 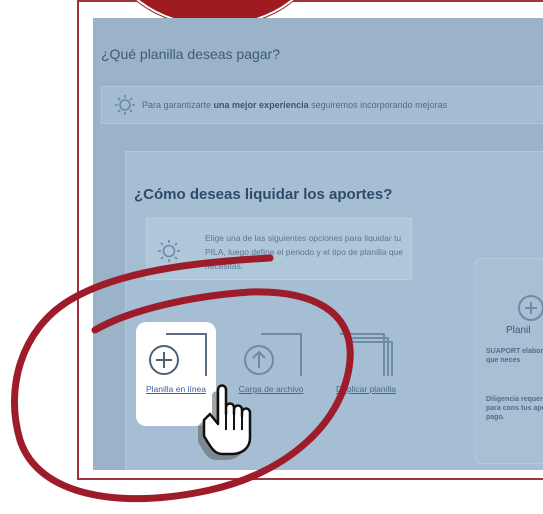 I want to click on card-title: ¿Cómo deseas liquidar los aportes?, so click(x=263, y=194).